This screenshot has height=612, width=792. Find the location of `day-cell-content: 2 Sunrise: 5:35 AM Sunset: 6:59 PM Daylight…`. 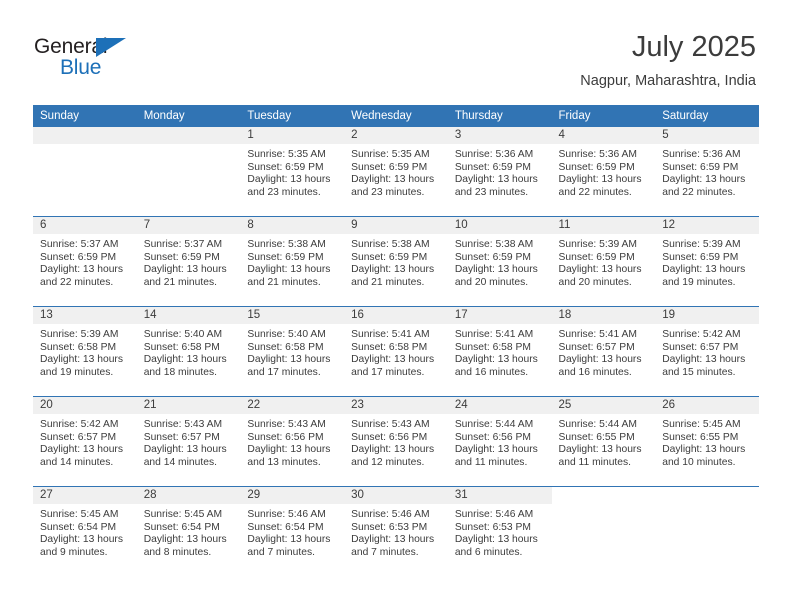

day-cell-content: 2 Sunrise: 5:35 AM Sunset: 6:59 PM Daylight… is located at coordinates (396, 171).